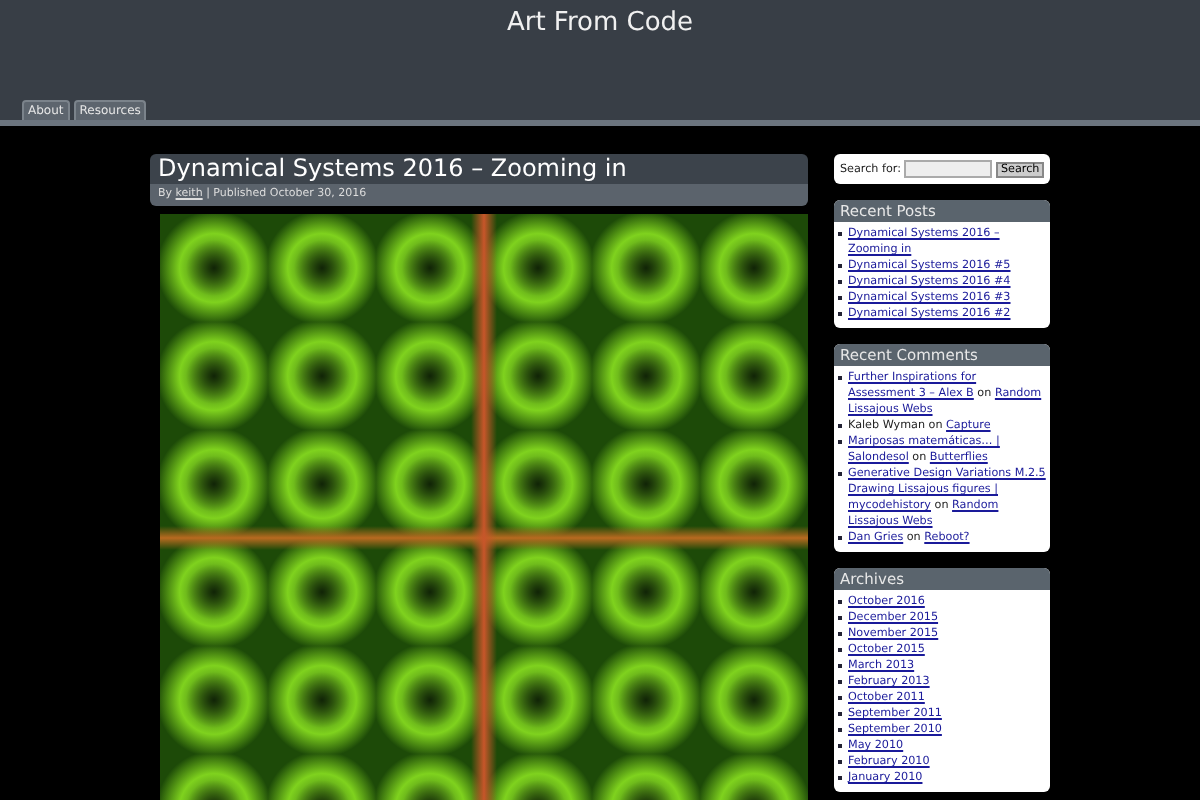  Describe the element at coordinates (479, 169) in the screenshot. I see `post-title: Dynamical Systems 2016 – Zooming in` at that location.